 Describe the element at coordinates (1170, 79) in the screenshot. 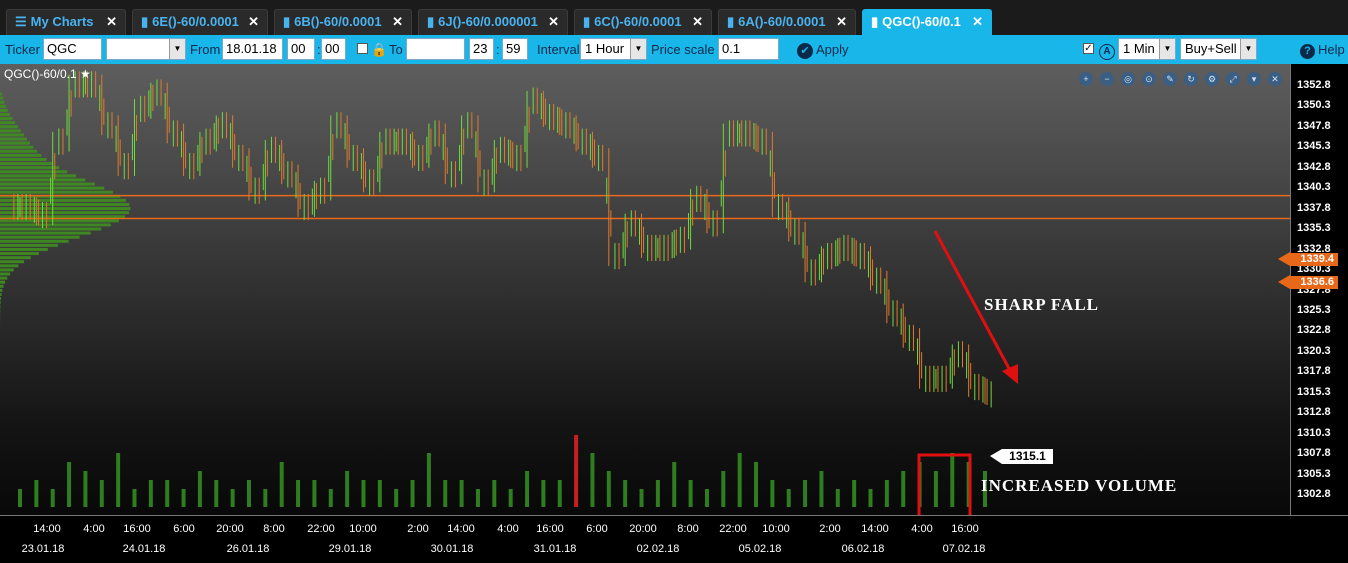

I see `draw-icon: ✎` at that location.